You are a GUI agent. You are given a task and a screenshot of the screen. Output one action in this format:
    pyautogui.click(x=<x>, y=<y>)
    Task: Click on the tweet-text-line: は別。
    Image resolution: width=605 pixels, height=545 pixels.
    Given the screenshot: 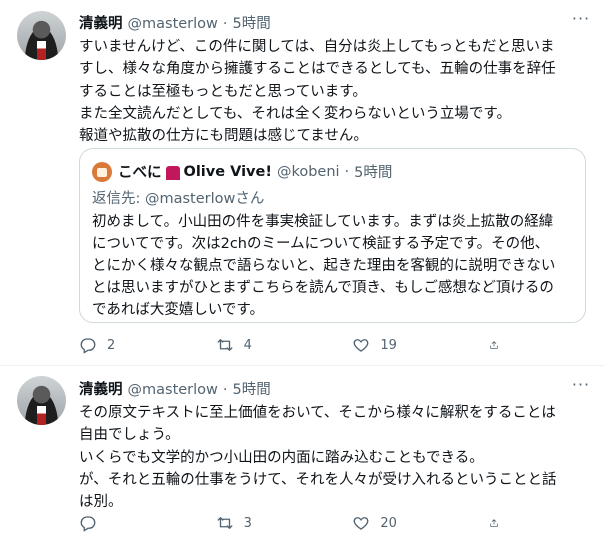 What is the action you would take?
    pyautogui.click(x=101, y=502)
    